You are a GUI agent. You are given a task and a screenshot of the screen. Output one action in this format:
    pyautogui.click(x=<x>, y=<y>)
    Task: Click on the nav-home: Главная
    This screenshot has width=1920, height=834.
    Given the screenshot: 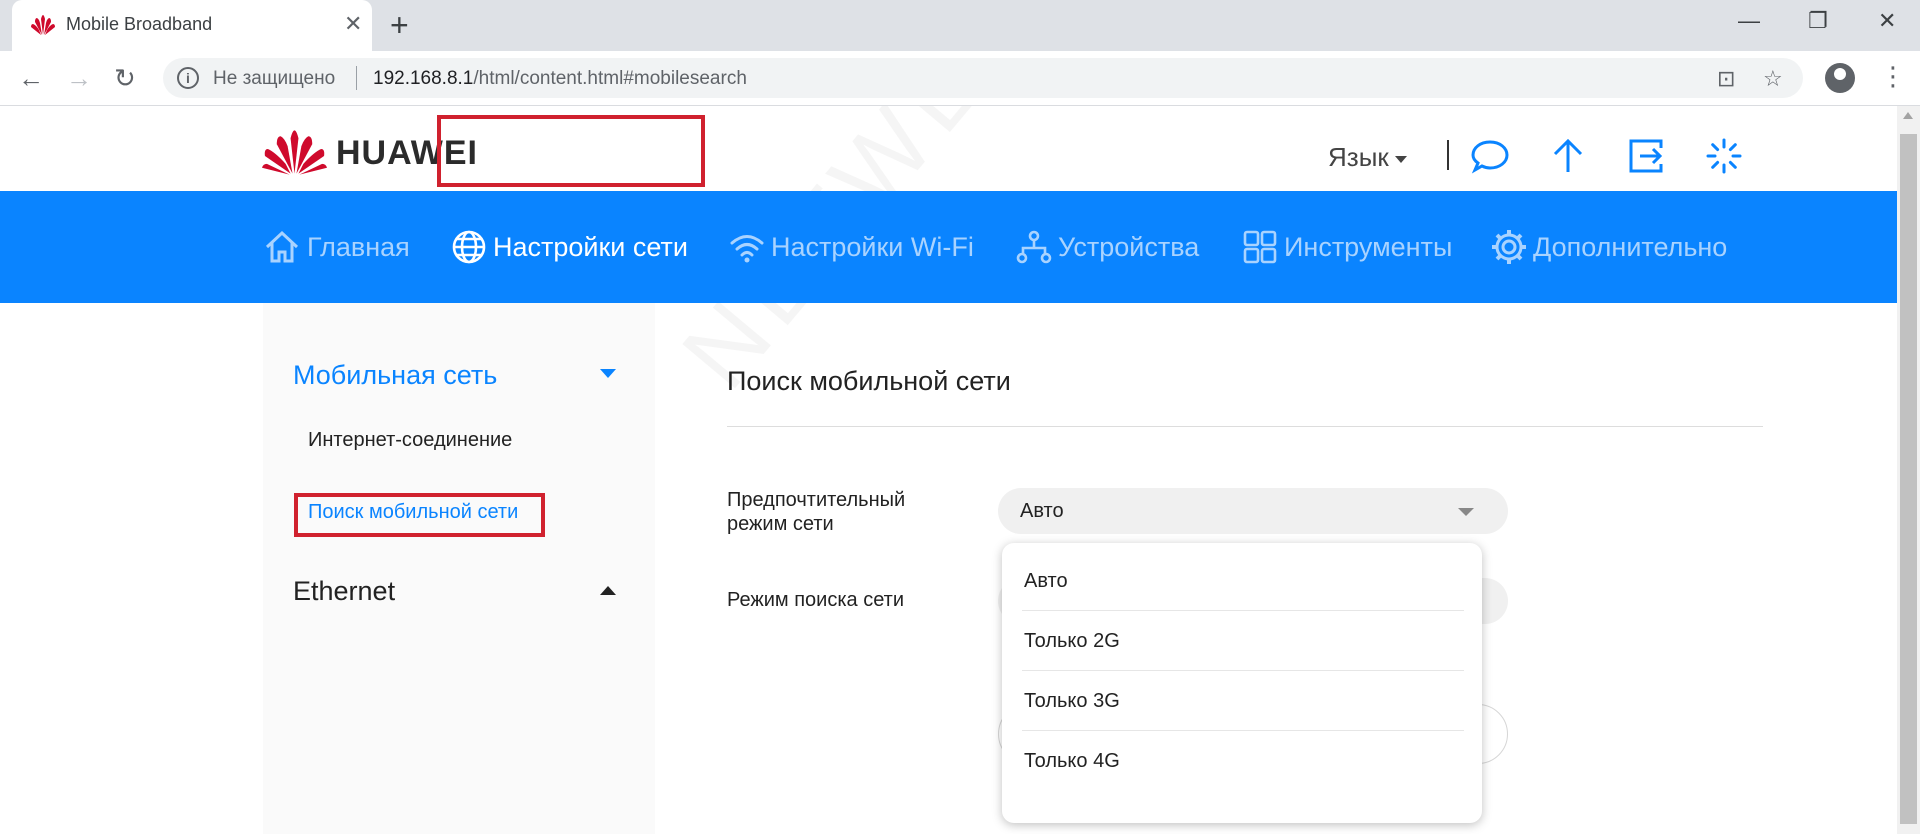 What is the action you would take?
    pyautogui.click(x=336, y=247)
    